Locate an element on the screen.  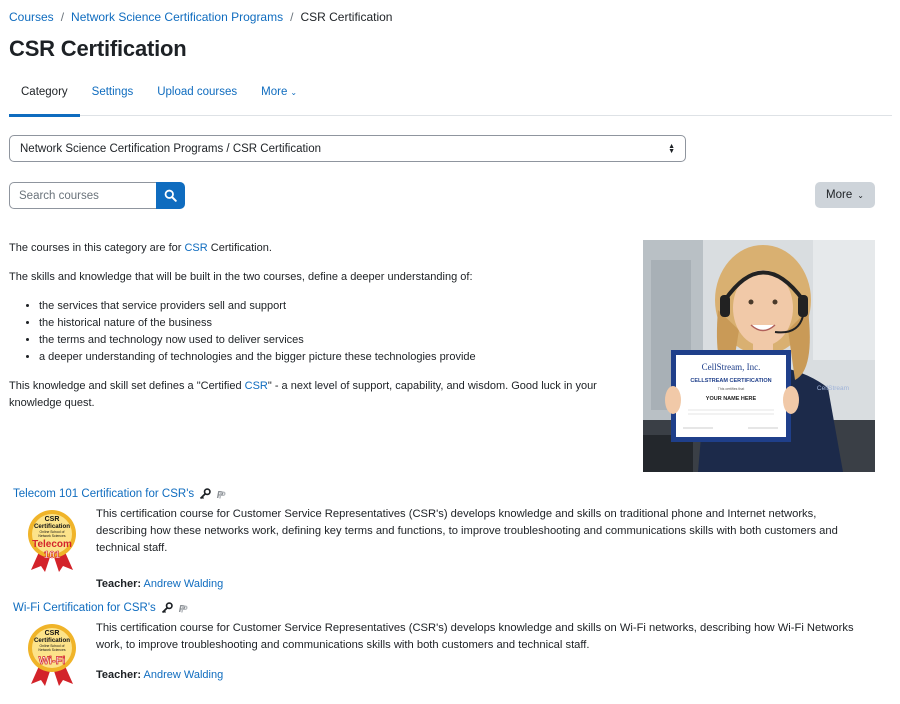
badge-text: Telecom is located at coordinates (52, 544).